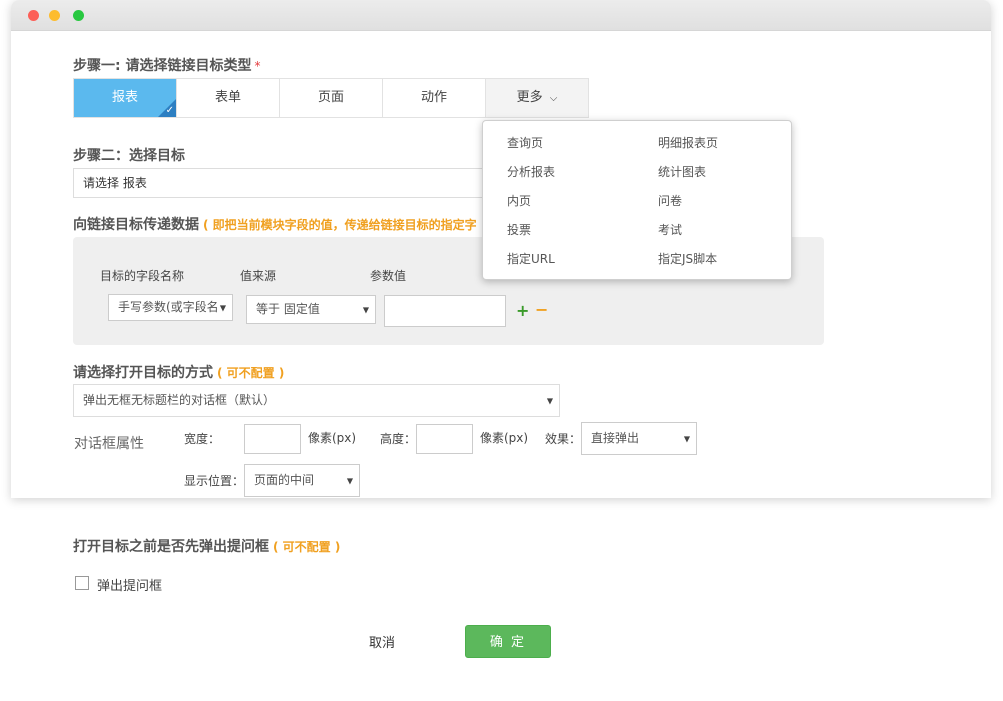 Image resolution: width=1003 pixels, height=701 pixels. Describe the element at coordinates (109, 444) in the screenshot. I see `dialog-props-label: 对话框属性` at that location.